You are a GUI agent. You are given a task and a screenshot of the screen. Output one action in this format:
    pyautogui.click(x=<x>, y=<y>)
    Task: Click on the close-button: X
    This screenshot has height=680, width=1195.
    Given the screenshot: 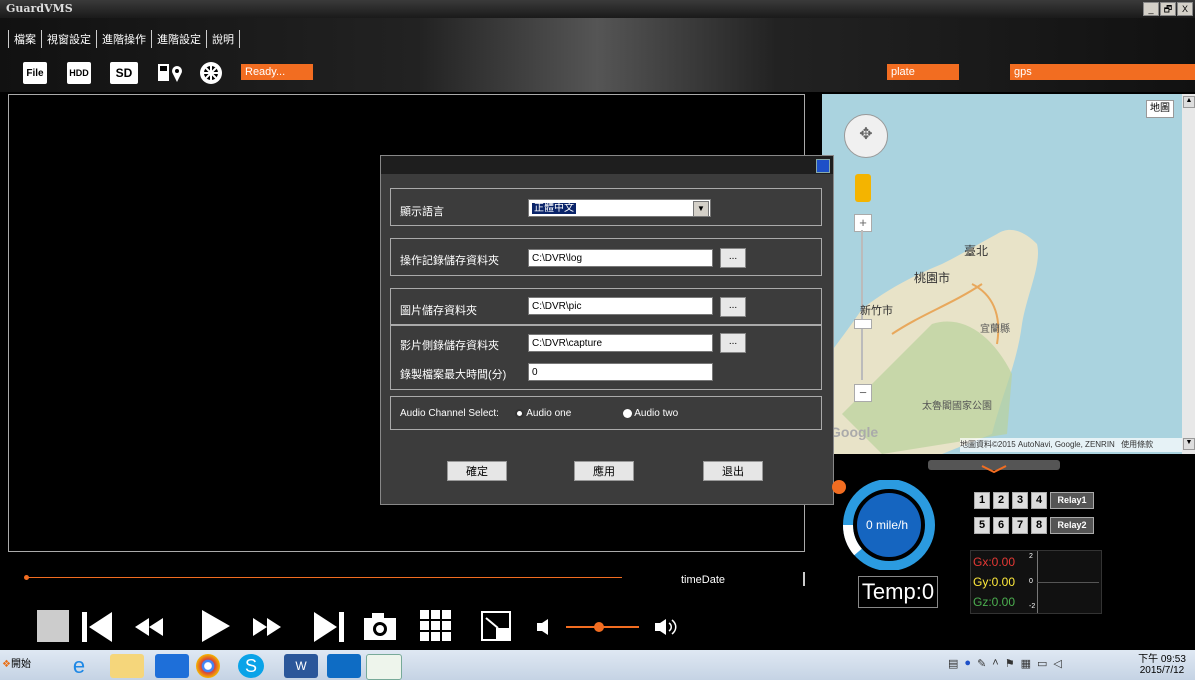 What is the action you would take?
    pyautogui.click(x=1185, y=9)
    